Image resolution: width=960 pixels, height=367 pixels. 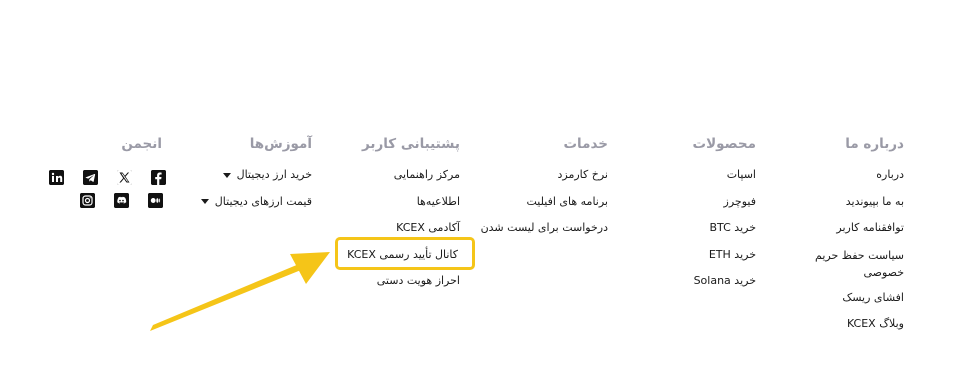 What do you see at coordinates (240, 291) in the screenshot?
I see `pointer-arrow-icon` at bounding box center [240, 291].